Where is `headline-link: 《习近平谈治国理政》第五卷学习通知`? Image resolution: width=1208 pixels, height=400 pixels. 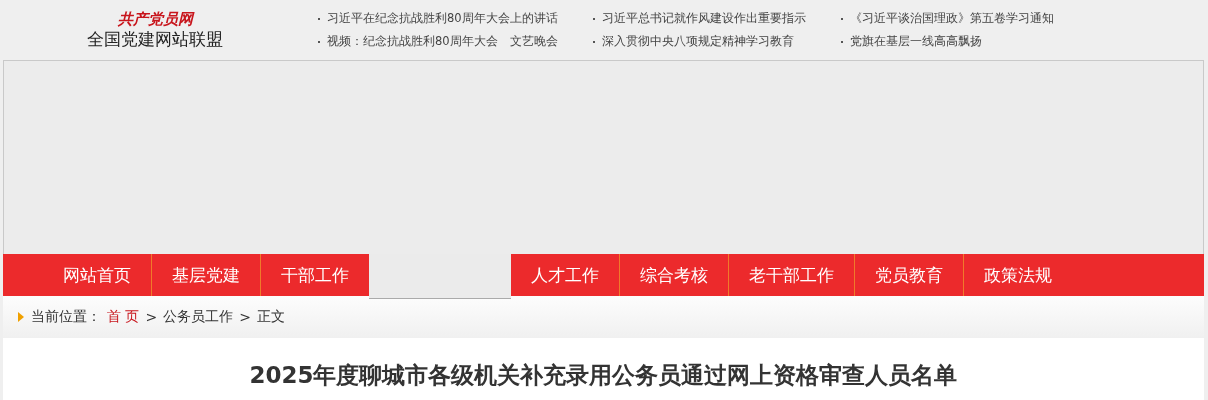 headline-link: 《习近平谈治国理政》第五卷学习通知 is located at coordinates (971, 18).